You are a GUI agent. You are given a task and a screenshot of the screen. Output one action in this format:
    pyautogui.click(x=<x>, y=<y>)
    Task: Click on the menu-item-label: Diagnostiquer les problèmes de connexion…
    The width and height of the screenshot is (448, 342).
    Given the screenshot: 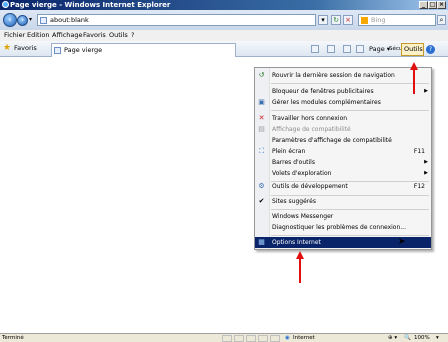 What is the action you would take?
    pyautogui.click(x=339, y=227)
    